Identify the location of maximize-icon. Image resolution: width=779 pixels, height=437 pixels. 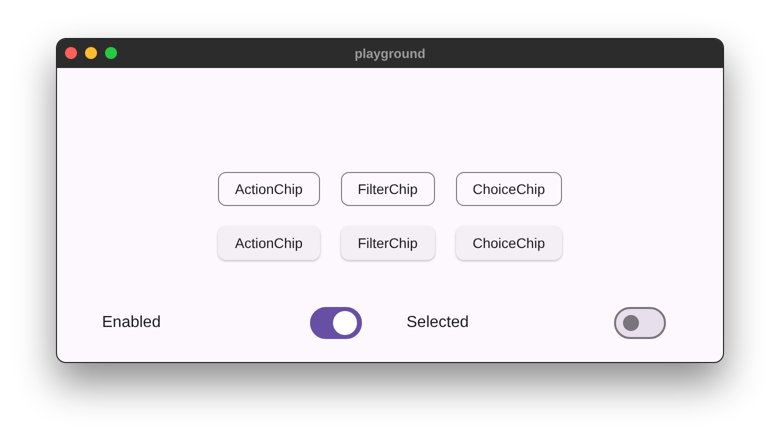
(111, 53).